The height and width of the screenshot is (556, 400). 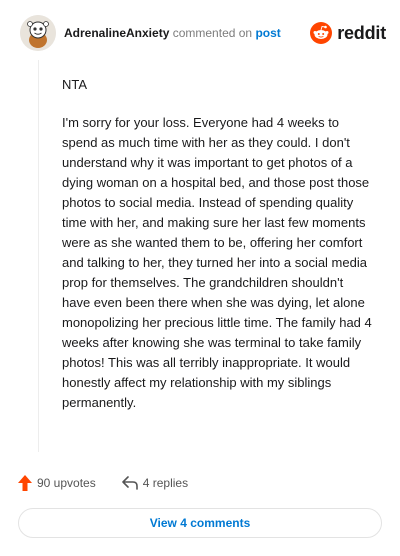 What do you see at coordinates (200, 523) in the screenshot?
I see `view-comments-button: View 4 comments` at bounding box center [200, 523].